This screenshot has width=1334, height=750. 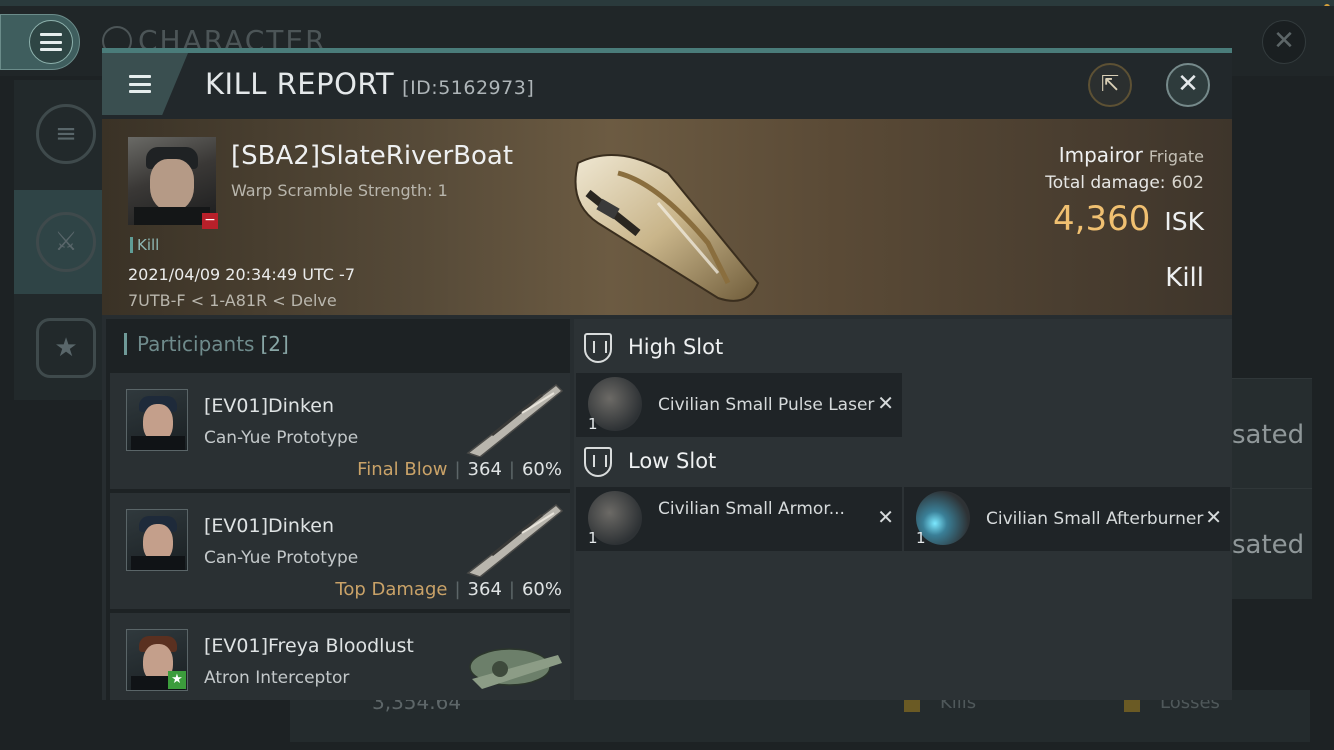 I want to click on participants-label: Participants, so click(x=196, y=344).